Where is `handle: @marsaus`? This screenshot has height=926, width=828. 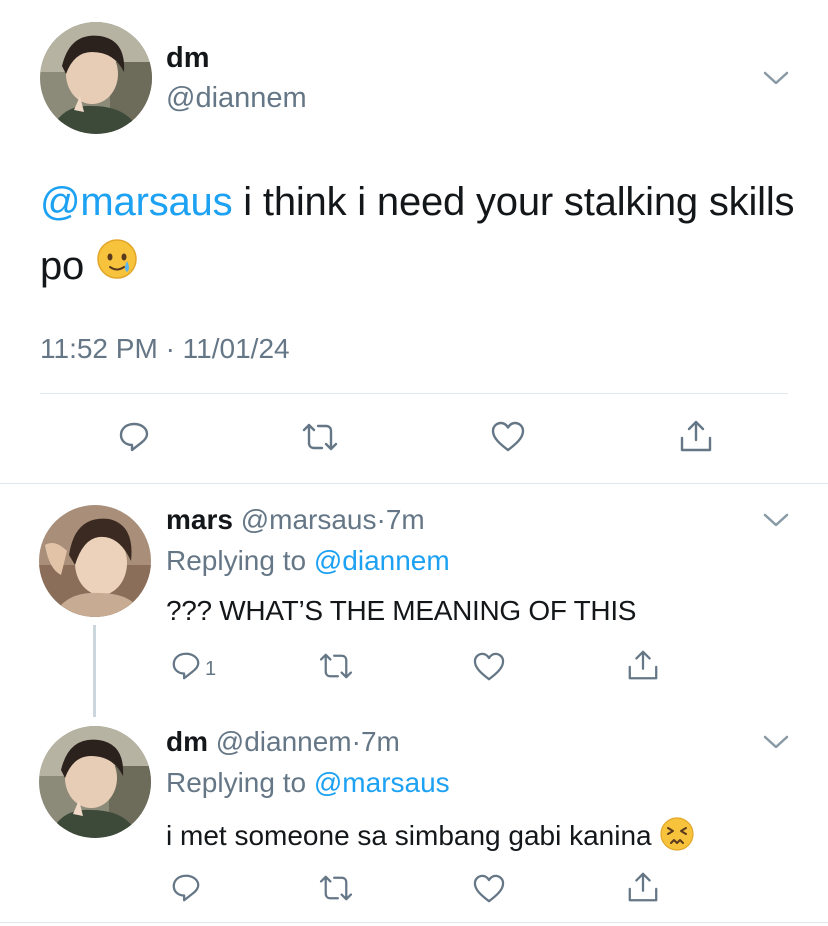 handle: @marsaus is located at coordinates (309, 519).